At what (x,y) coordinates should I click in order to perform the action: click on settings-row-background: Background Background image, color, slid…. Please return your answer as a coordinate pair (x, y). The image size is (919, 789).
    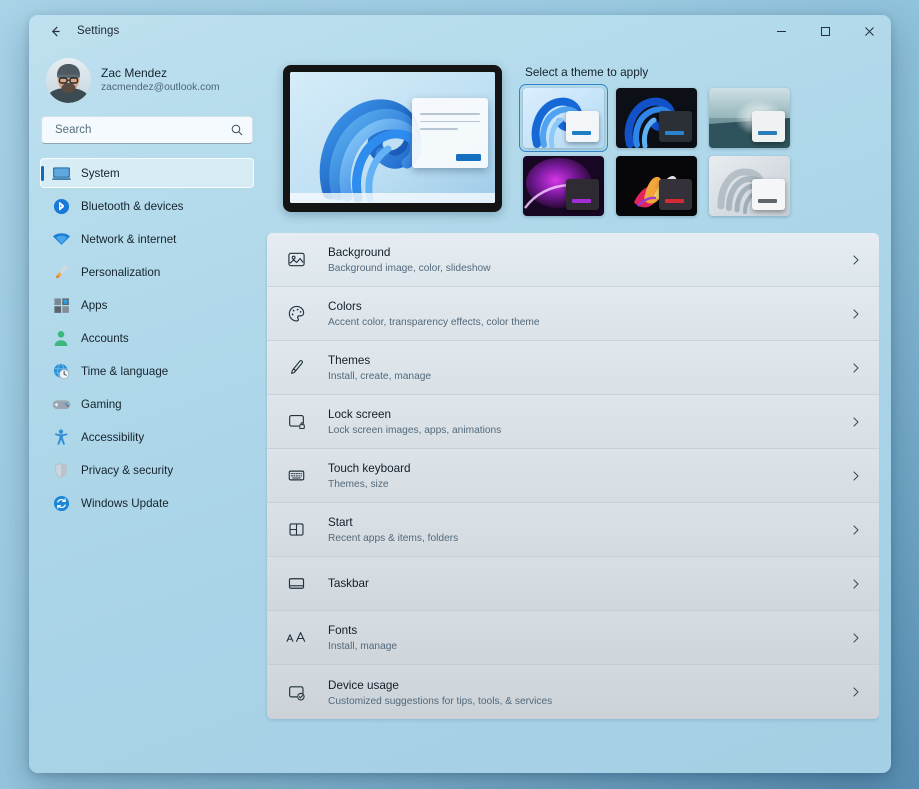
    Looking at the image, I should click on (573, 260).